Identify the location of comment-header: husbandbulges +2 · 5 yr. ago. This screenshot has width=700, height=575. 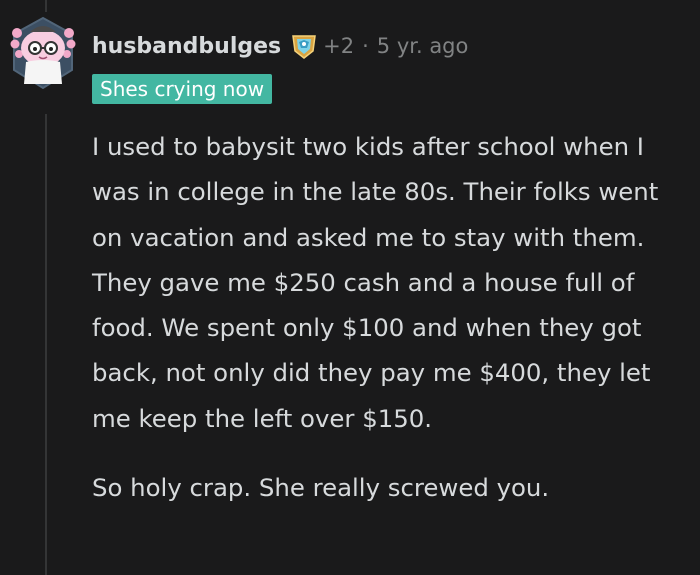
(280, 46).